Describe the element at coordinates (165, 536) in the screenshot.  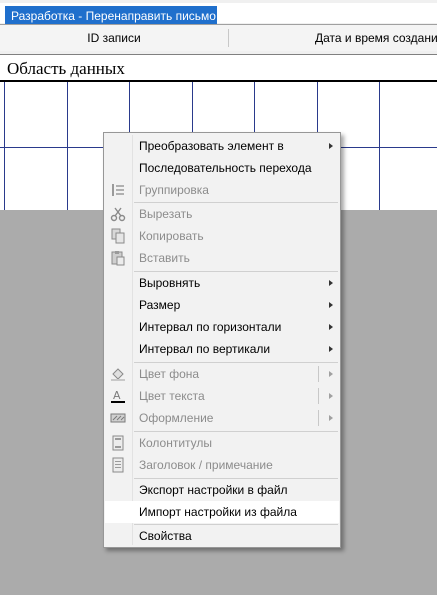
I see `menu-item-label: Свойства` at that location.